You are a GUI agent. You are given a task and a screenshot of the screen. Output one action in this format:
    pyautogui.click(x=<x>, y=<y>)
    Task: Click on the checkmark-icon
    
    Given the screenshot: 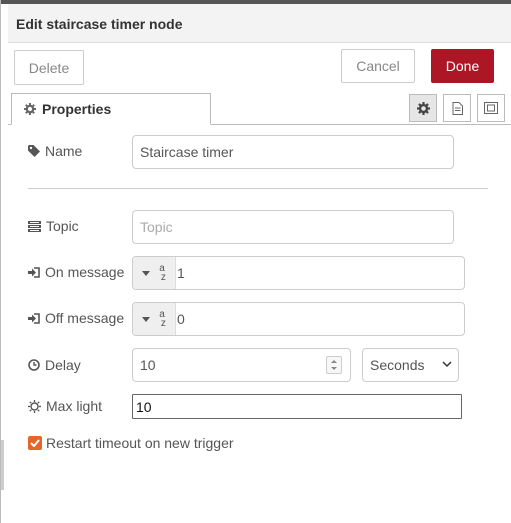 What is the action you would take?
    pyautogui.click(x=35, y=443)
    